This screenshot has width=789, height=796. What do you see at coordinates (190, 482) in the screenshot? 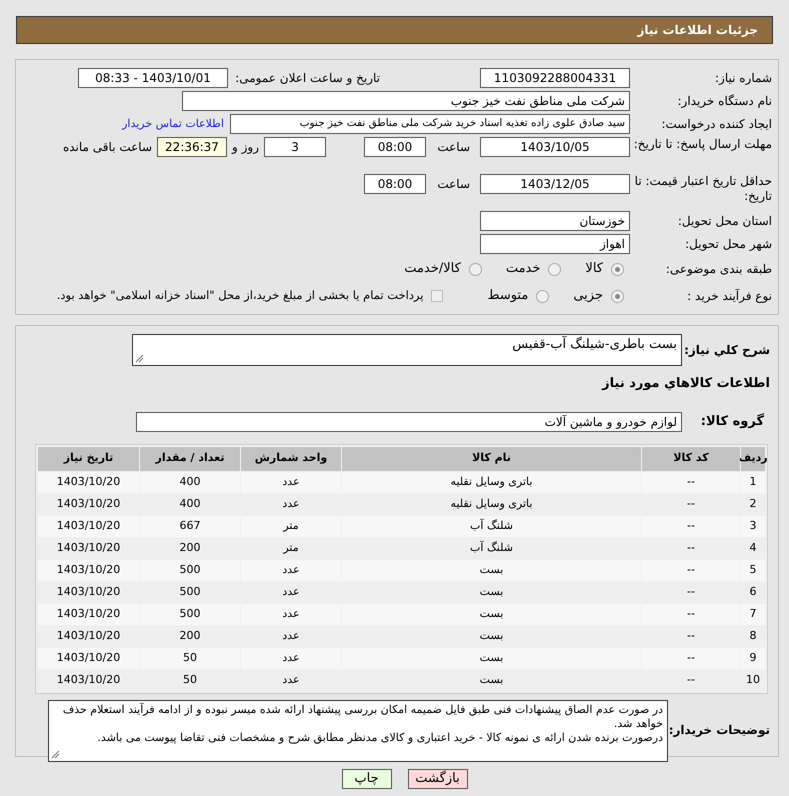
I see `table-cell: 400` at bounding box center [190, 482].